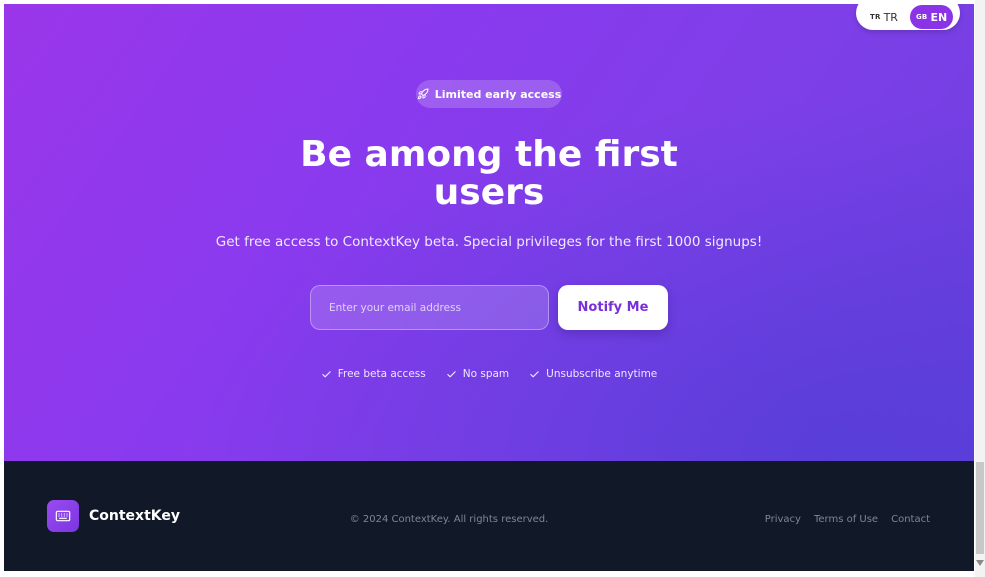 The image size is (985, 577). I want to click on feature-item: No spam, so click(477, 374).